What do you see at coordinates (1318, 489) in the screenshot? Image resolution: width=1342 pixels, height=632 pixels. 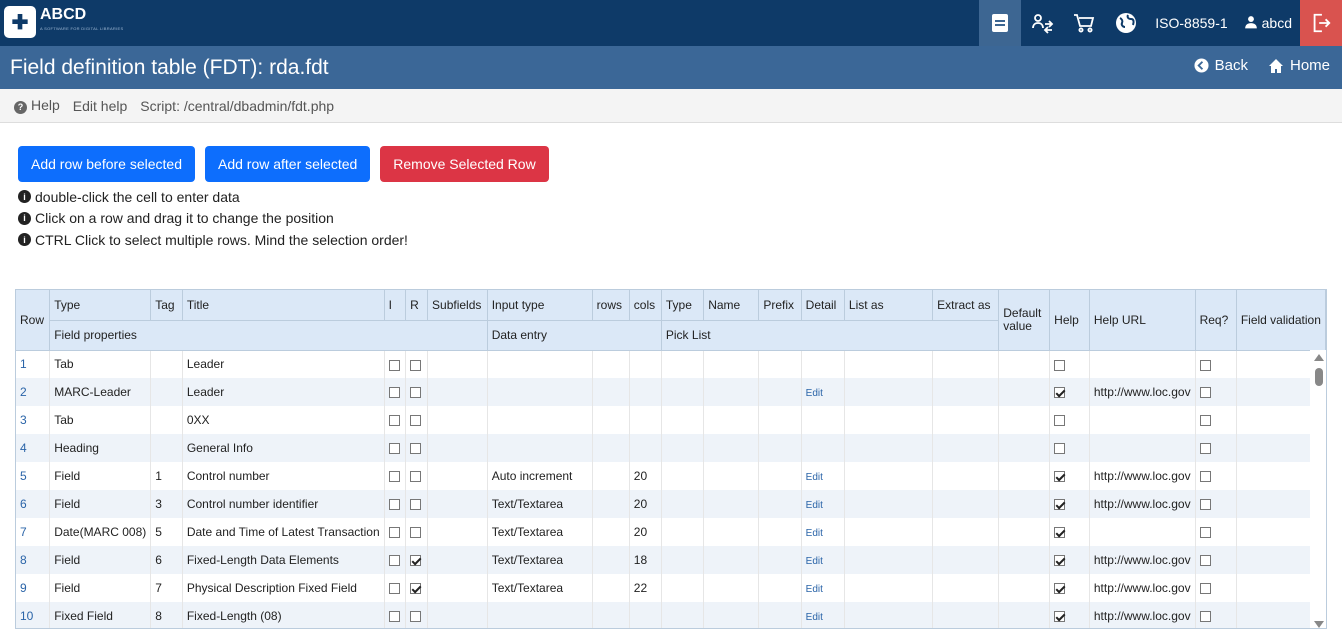 I see `vertical-scrollbar` at bounding box center [1318, 489].